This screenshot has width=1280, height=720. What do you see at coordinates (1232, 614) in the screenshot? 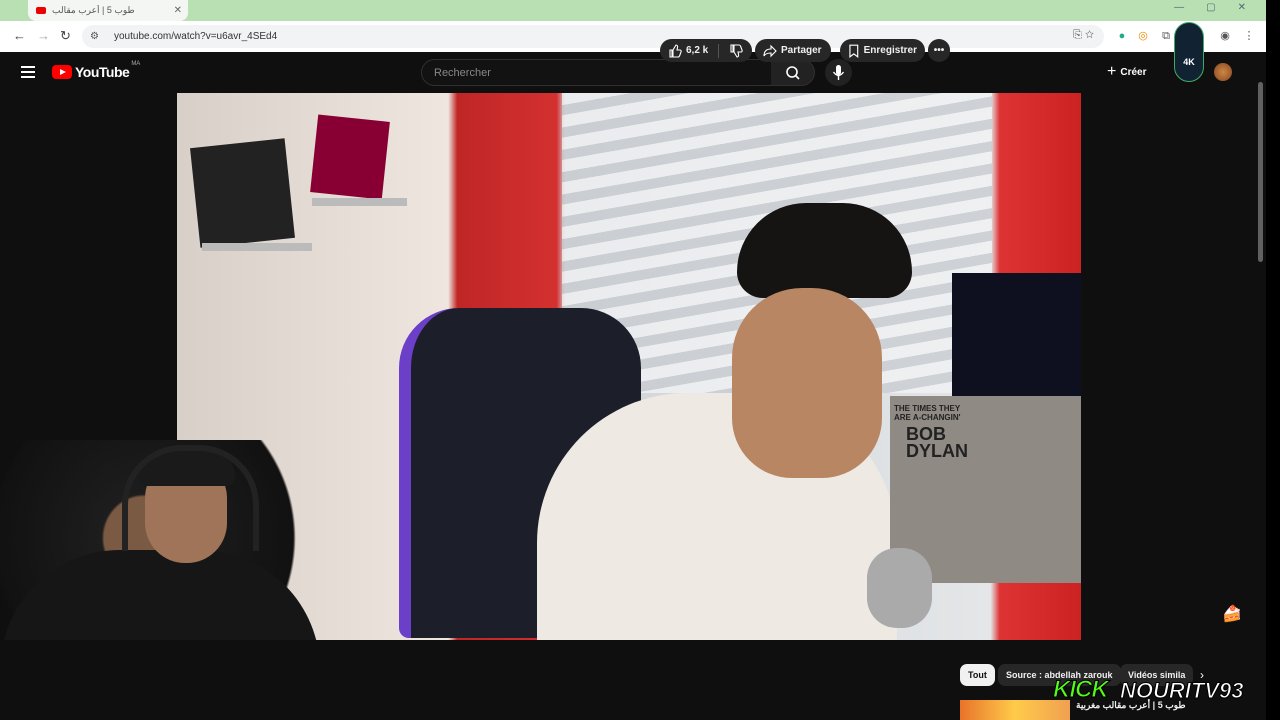
I see `cake-icon: 🍰` at bounding box center [1232, 614].